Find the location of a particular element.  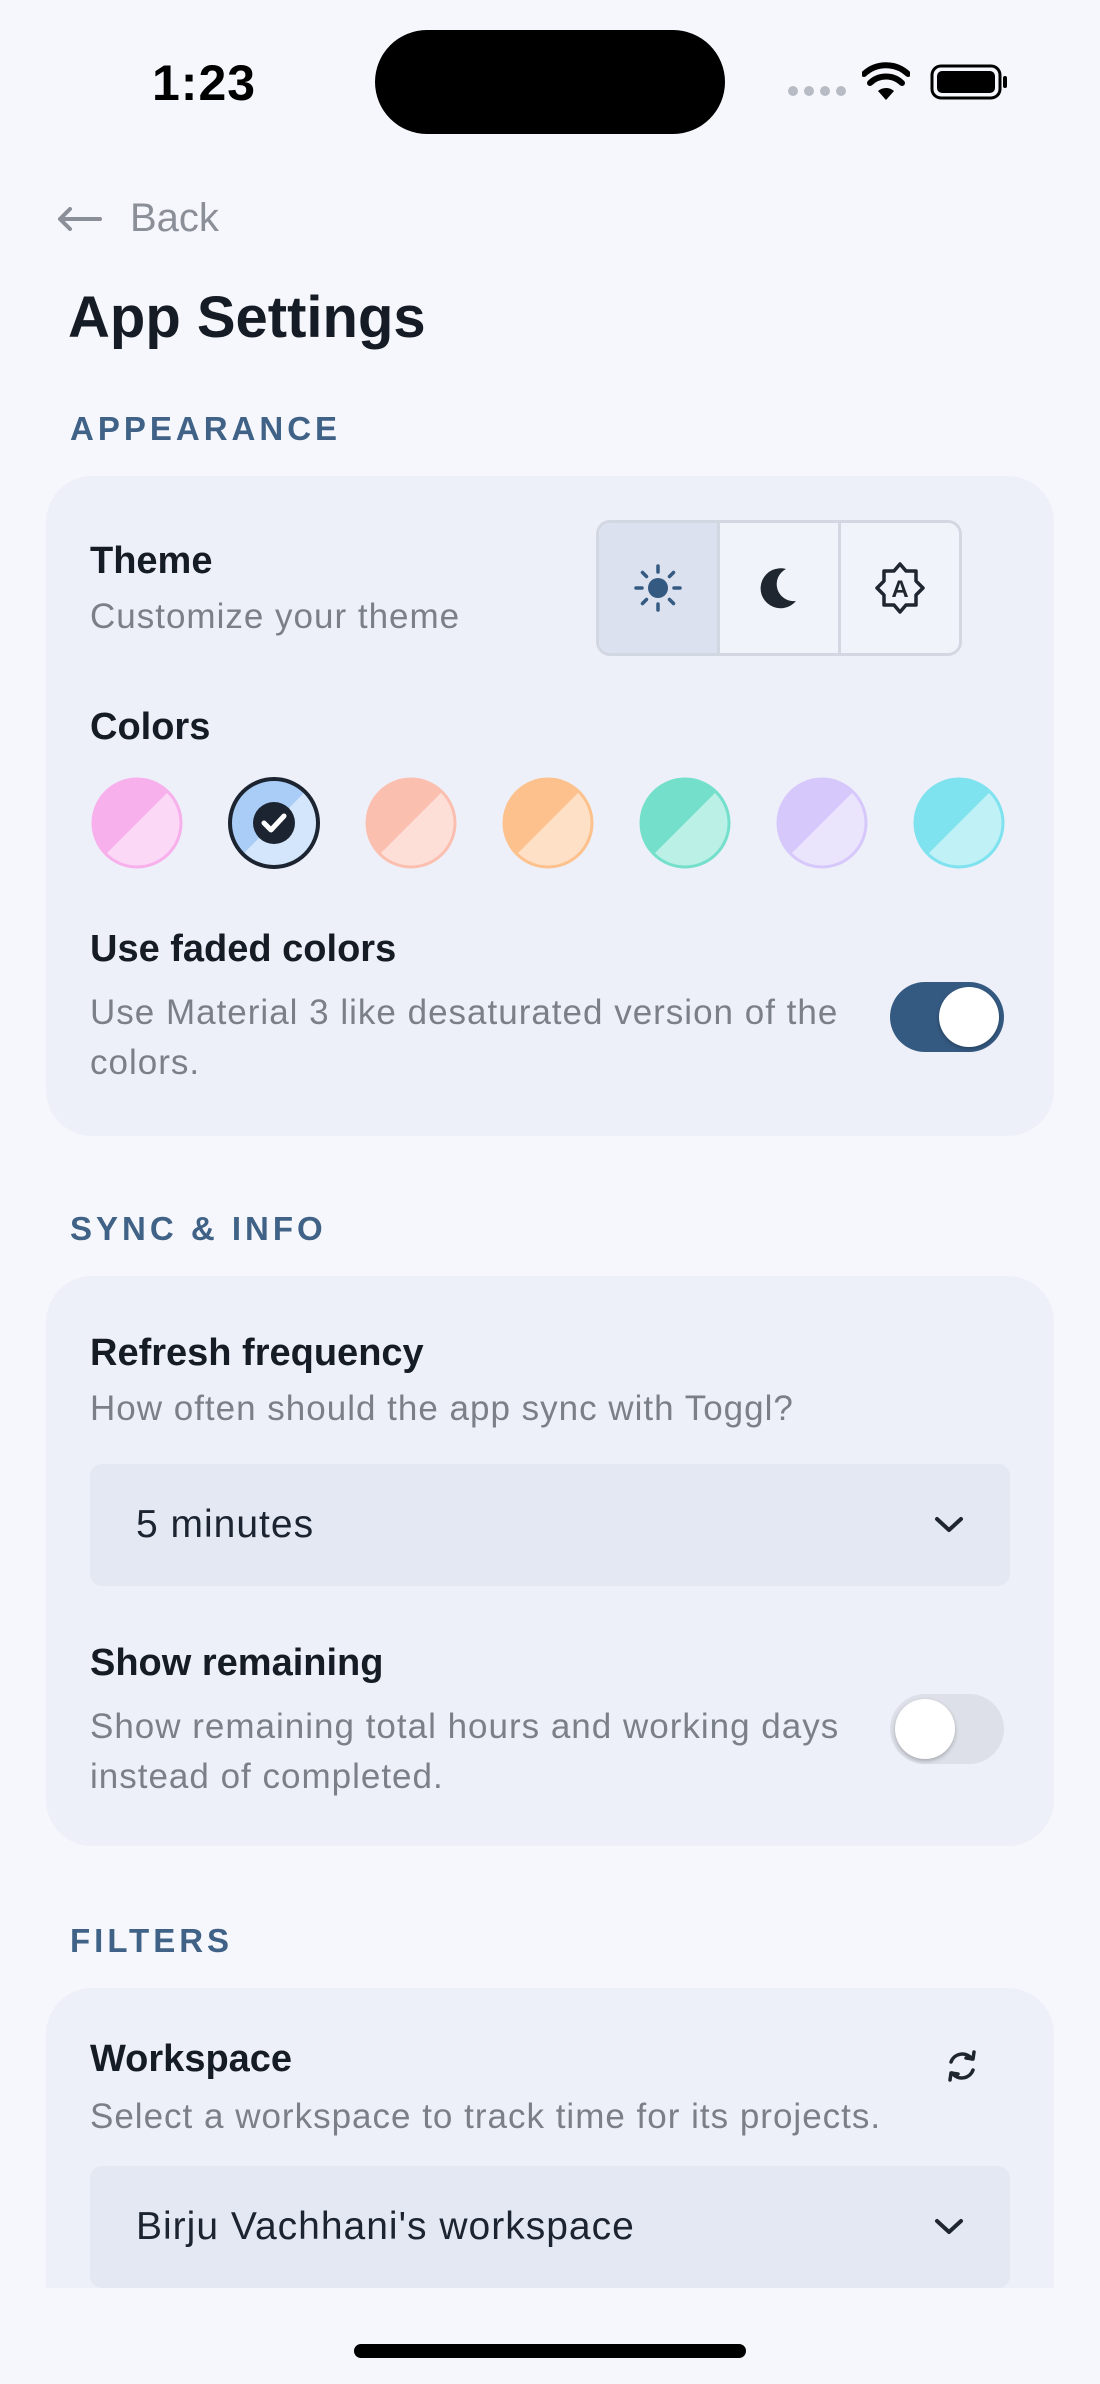

section-label-filters: FILTERS is located at coordinates (152, 1940).